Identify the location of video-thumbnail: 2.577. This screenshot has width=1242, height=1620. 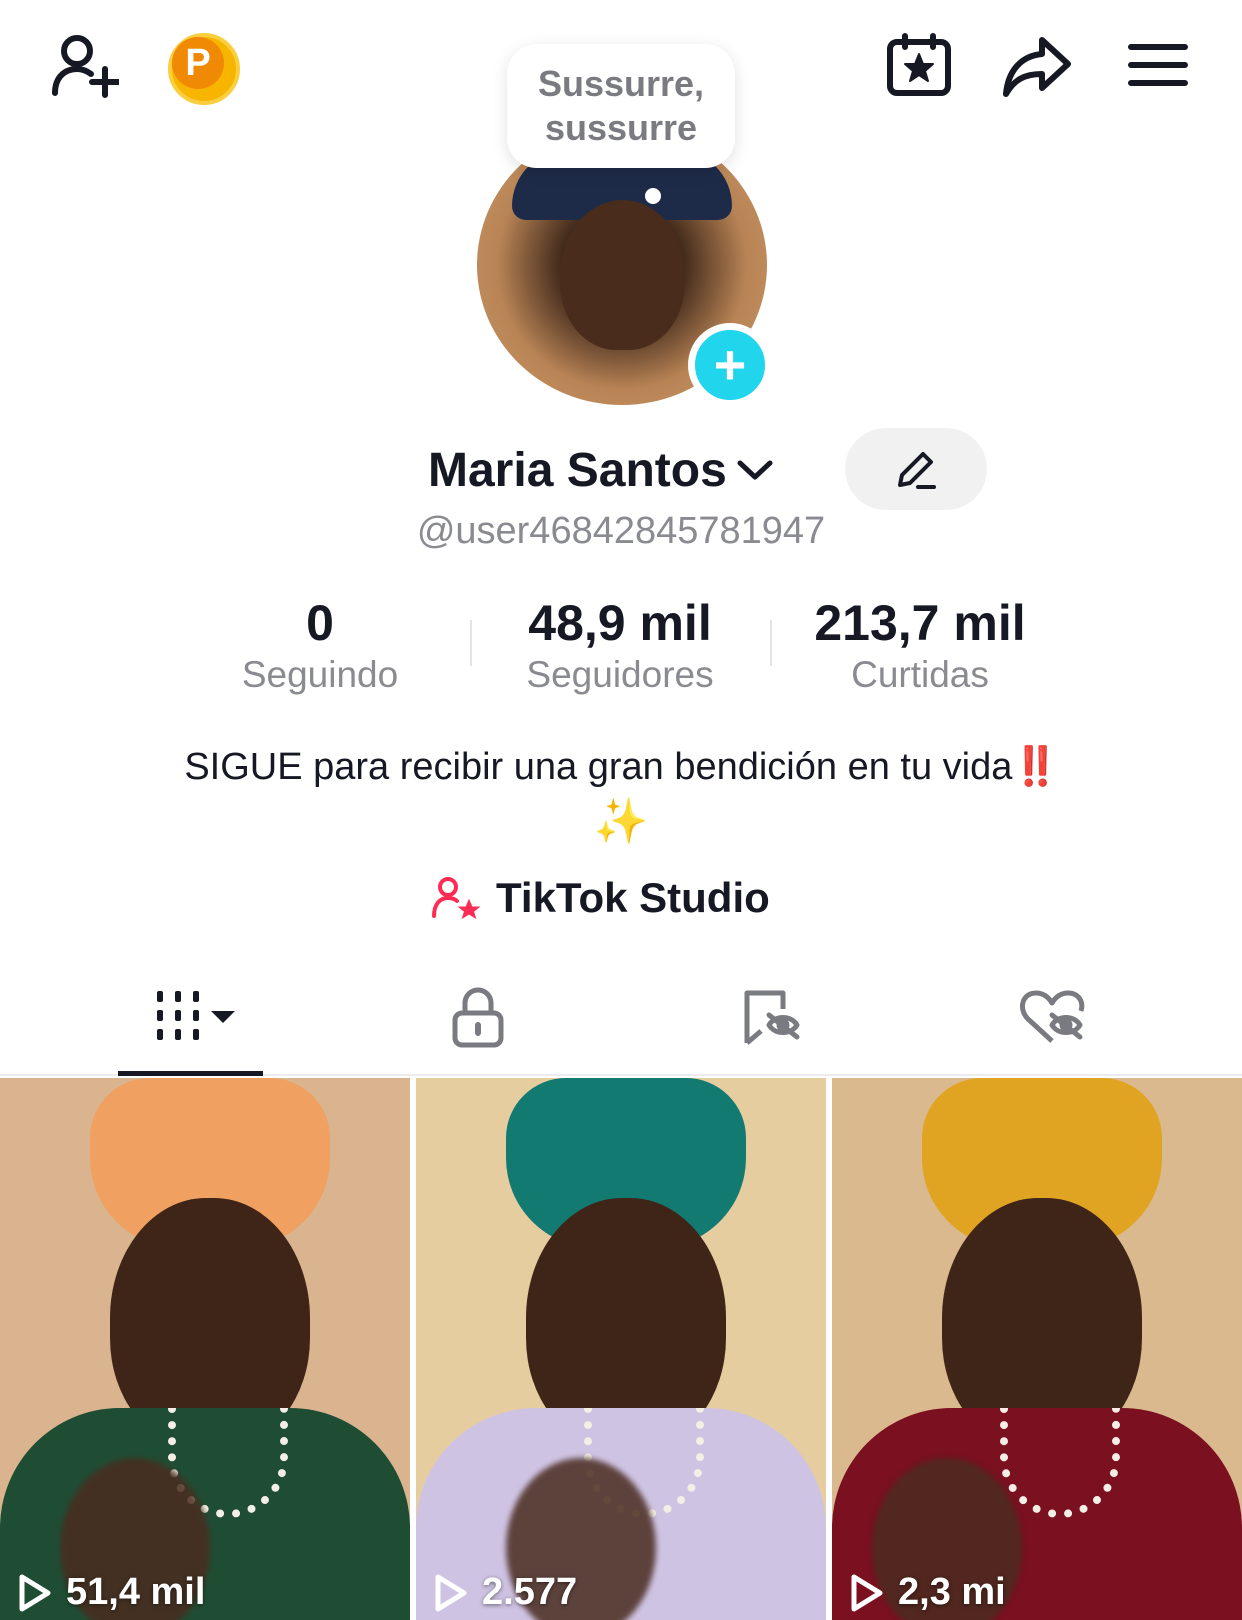
(621, 1349).